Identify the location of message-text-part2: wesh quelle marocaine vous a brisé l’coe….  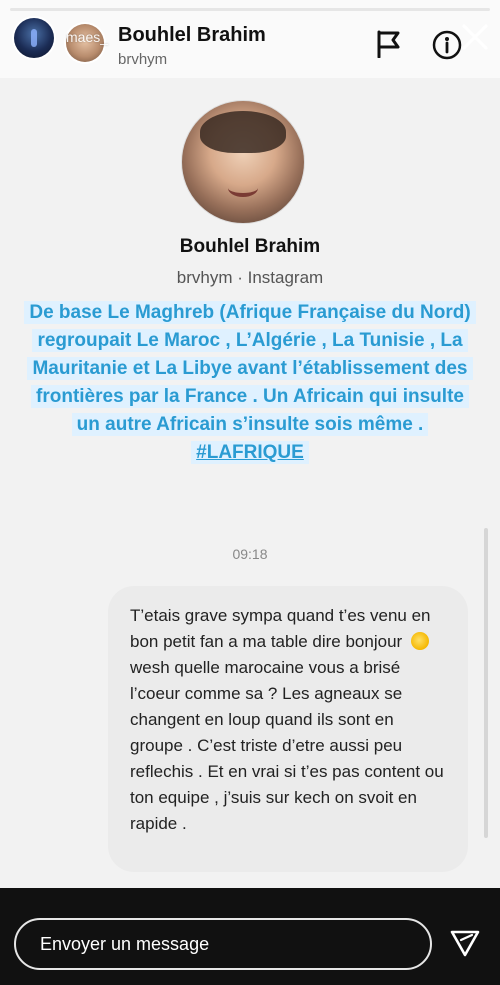
(287, 745).